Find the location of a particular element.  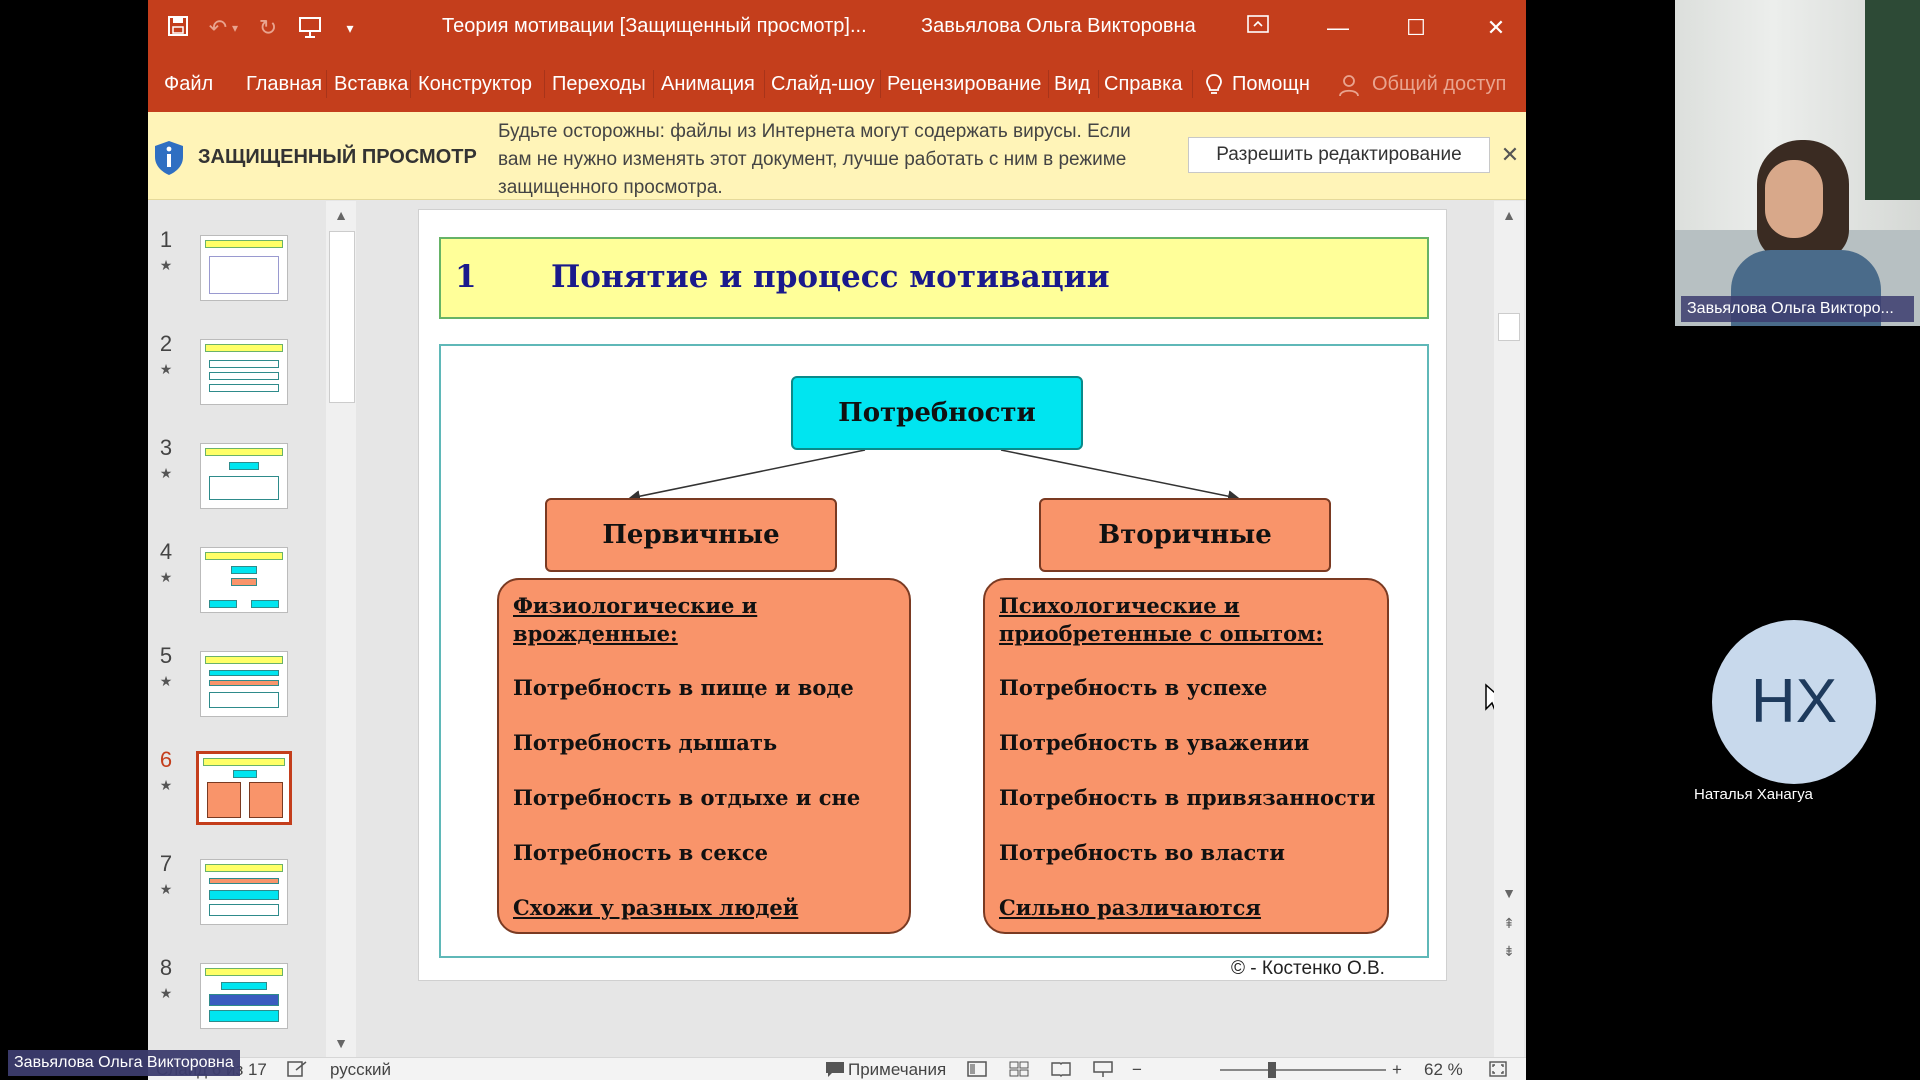

active-speaker-label: Завьялова Ольга Викторовна is located at coordinates (124, 1063).